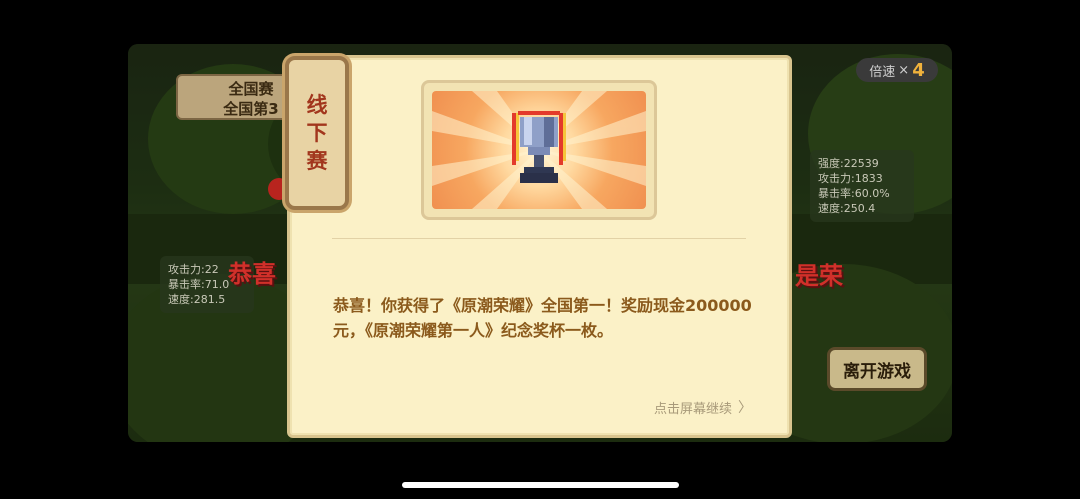  What do you see at coordinates (819, 276) in the screenshot?
I see `congrats-banner-right: 是荣` at bounding box center [819, 276].